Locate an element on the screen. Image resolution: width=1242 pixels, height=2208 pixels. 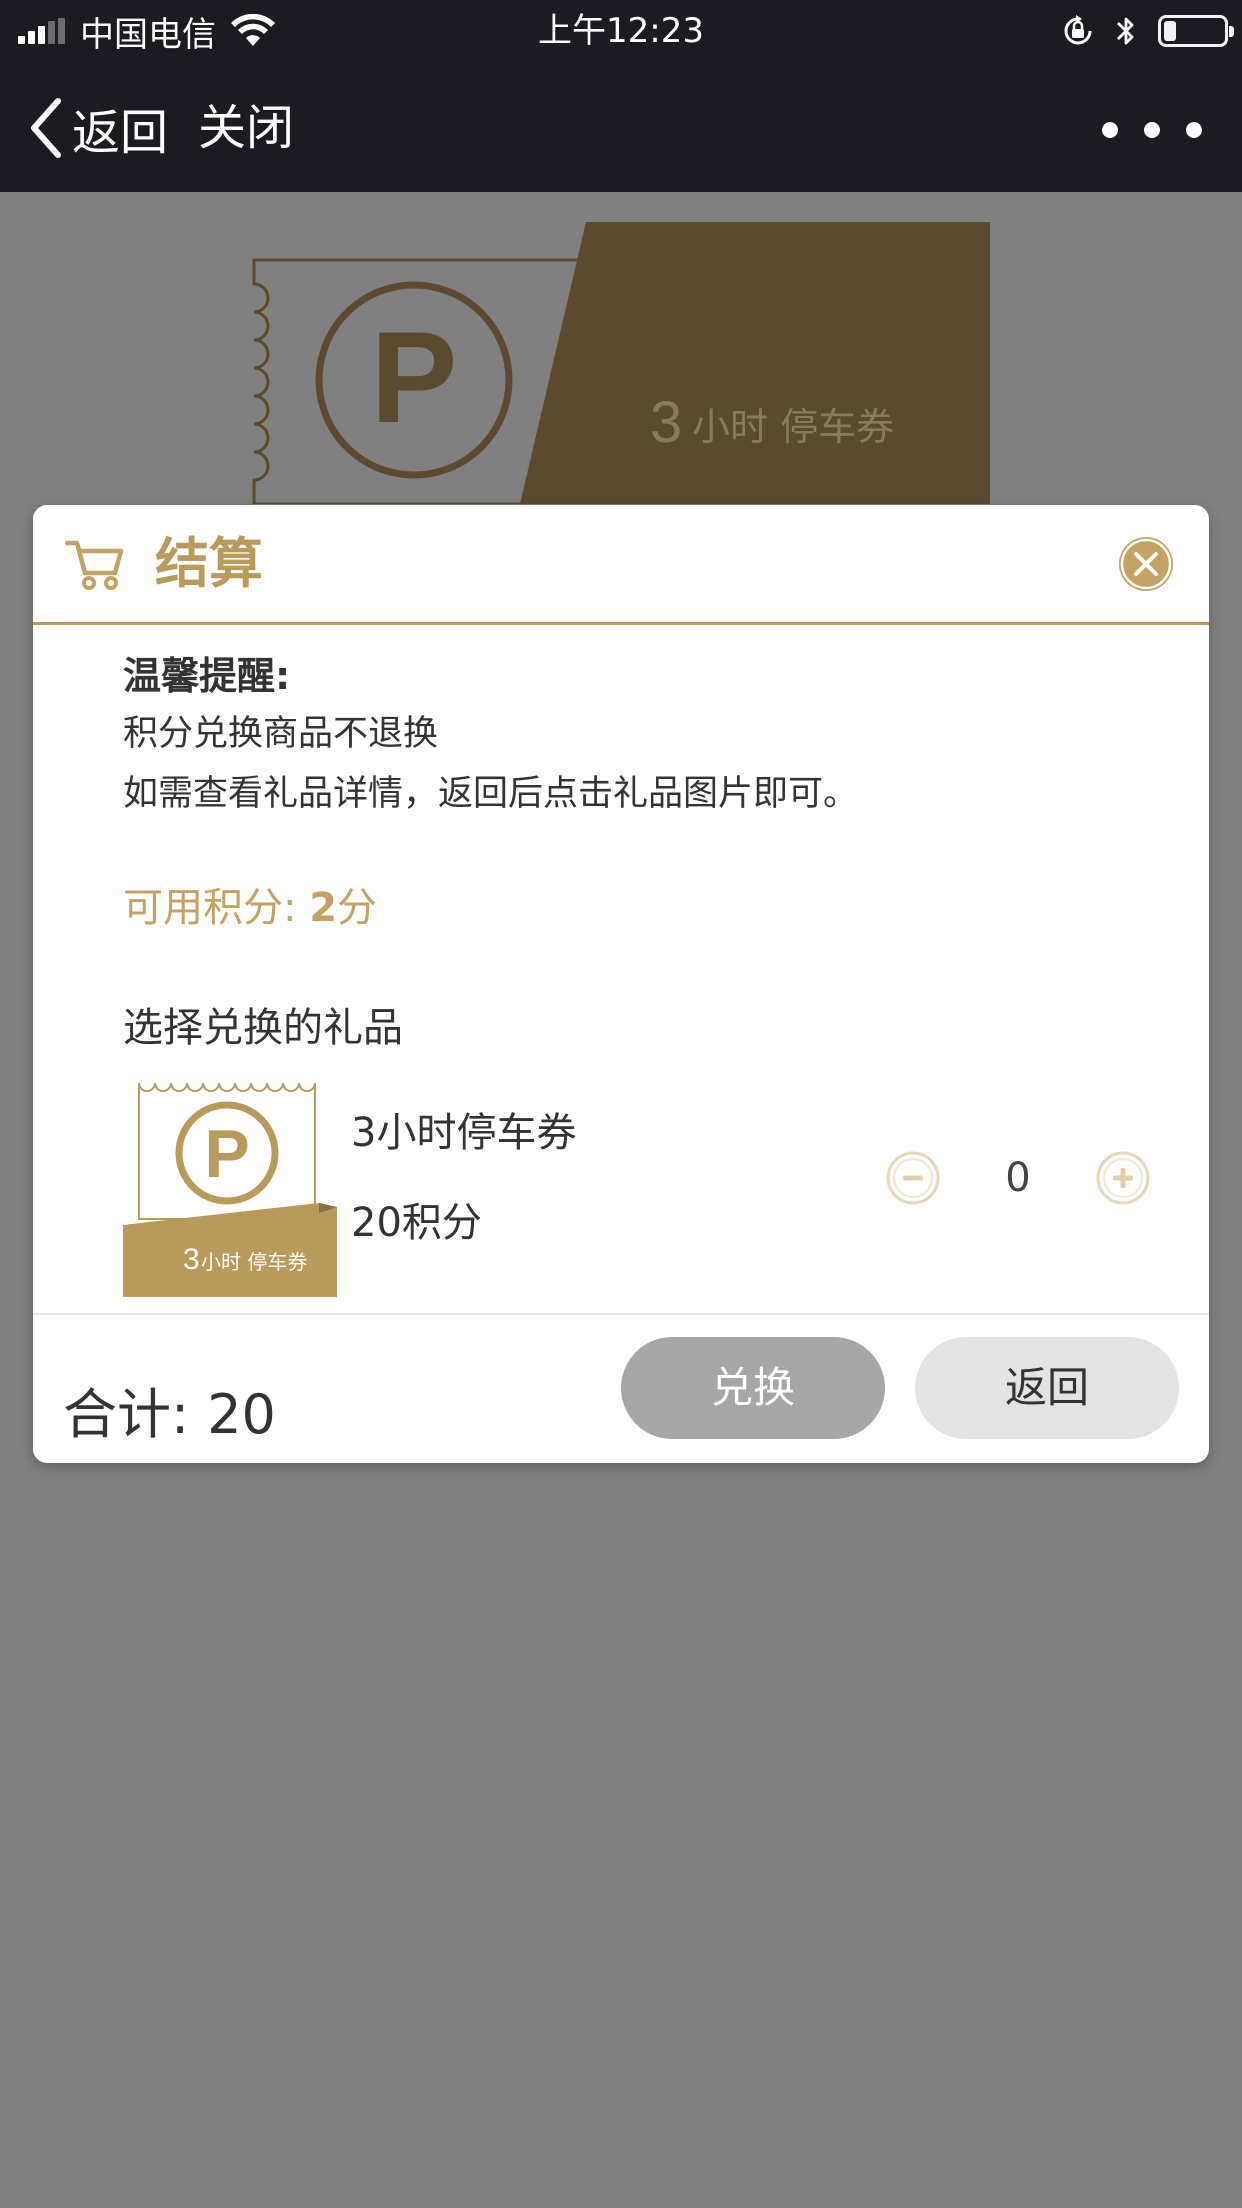
gift-thumb-number: 3 is located at coordinates (191, 1259).